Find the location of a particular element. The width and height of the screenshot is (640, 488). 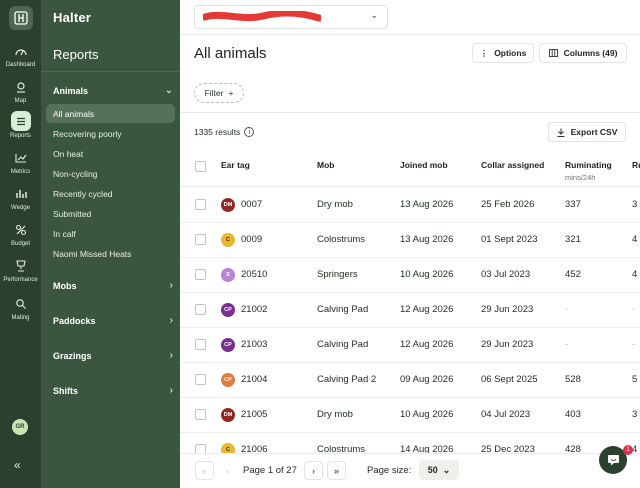

nav-item-submitted: Submitted is located at coordinates (110, 213).